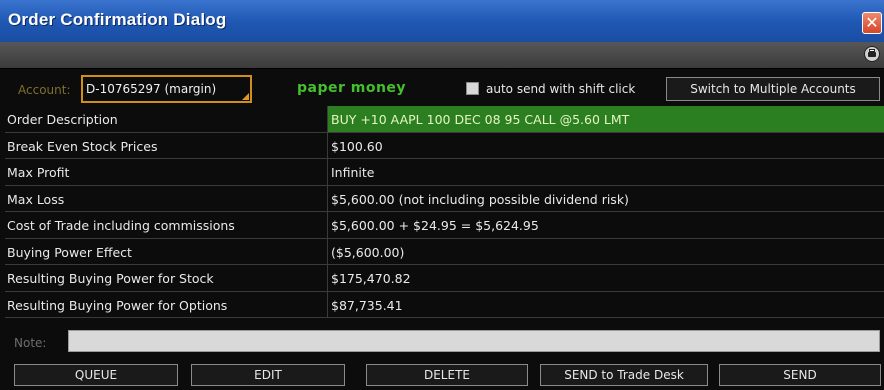  Describe the element at coordinates (605, 304) in the screenshot. I see `row-value-cell: $87,735.41` at that location.